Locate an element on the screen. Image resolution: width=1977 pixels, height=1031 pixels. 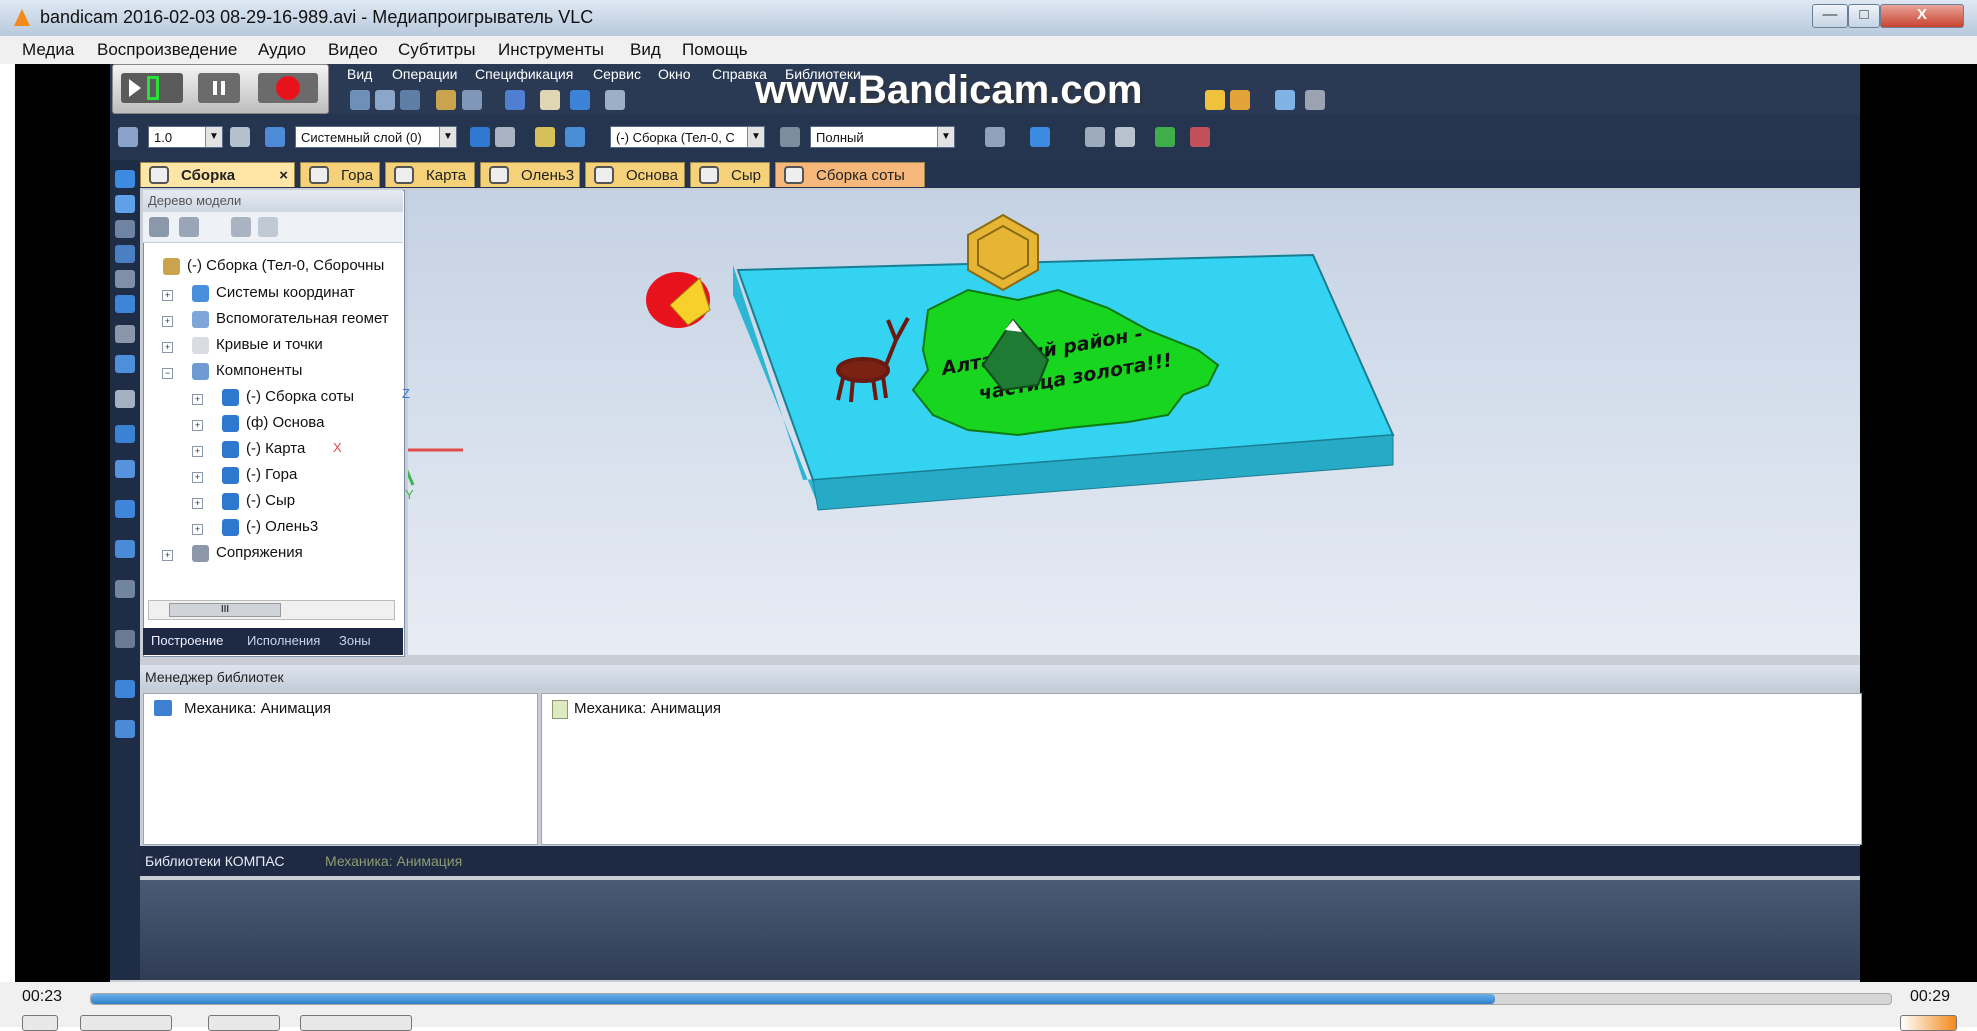
tree-node-honeycomb: (-) Сборка соты is located at coordinates (288, 397).